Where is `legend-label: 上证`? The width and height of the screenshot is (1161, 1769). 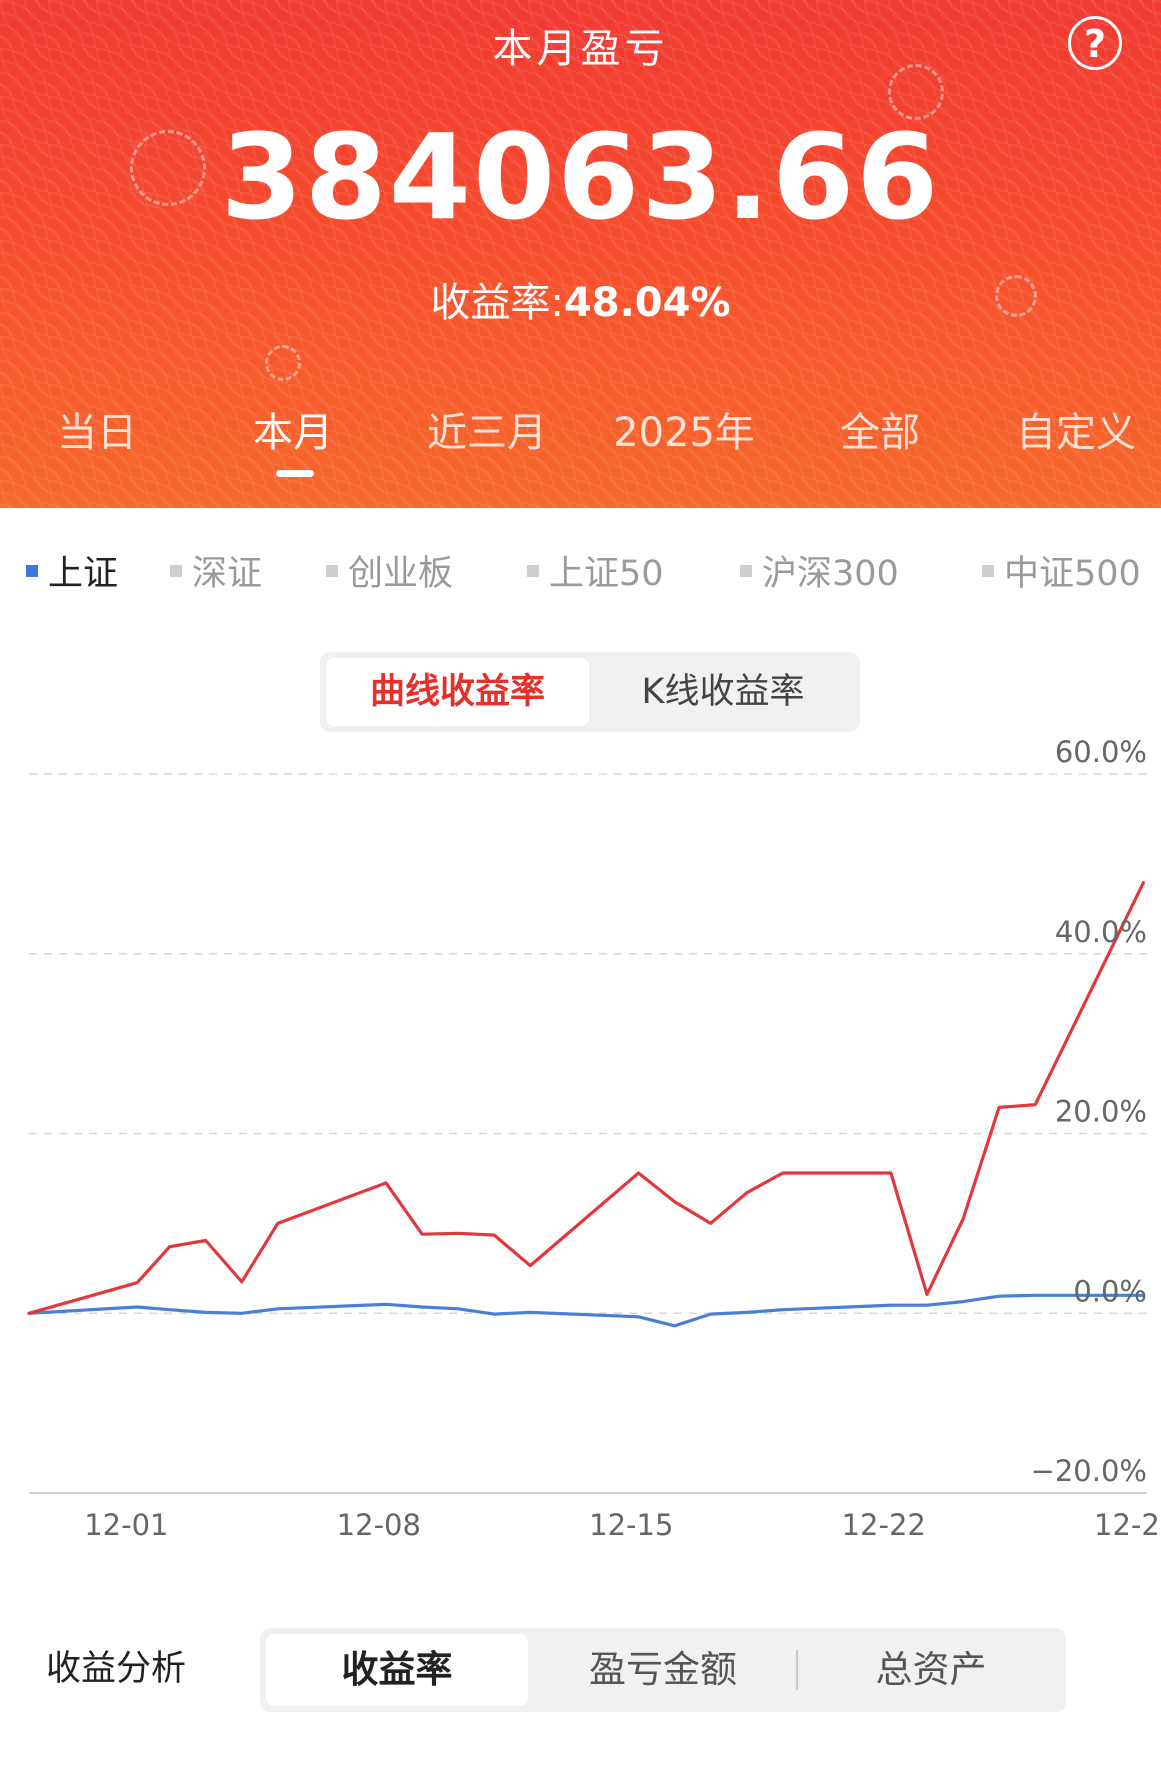 legend-label: 上证 is located at coordinates (83, 574).